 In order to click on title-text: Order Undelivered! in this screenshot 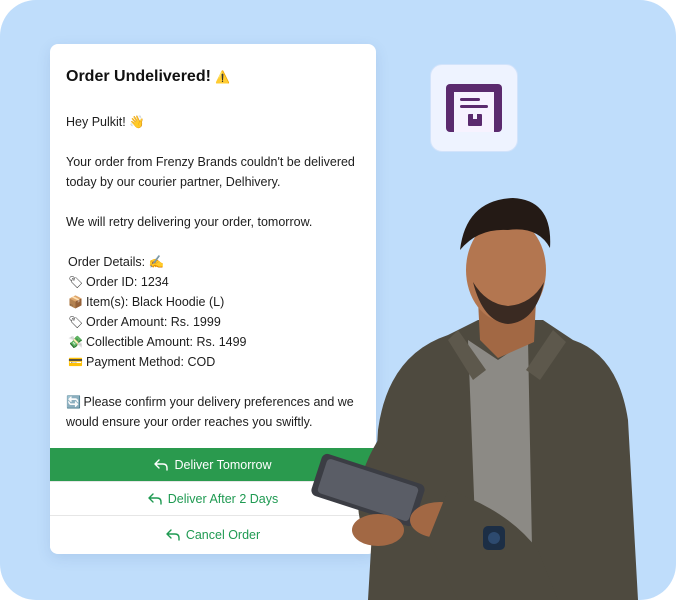, I will do `click(138, 76)`.